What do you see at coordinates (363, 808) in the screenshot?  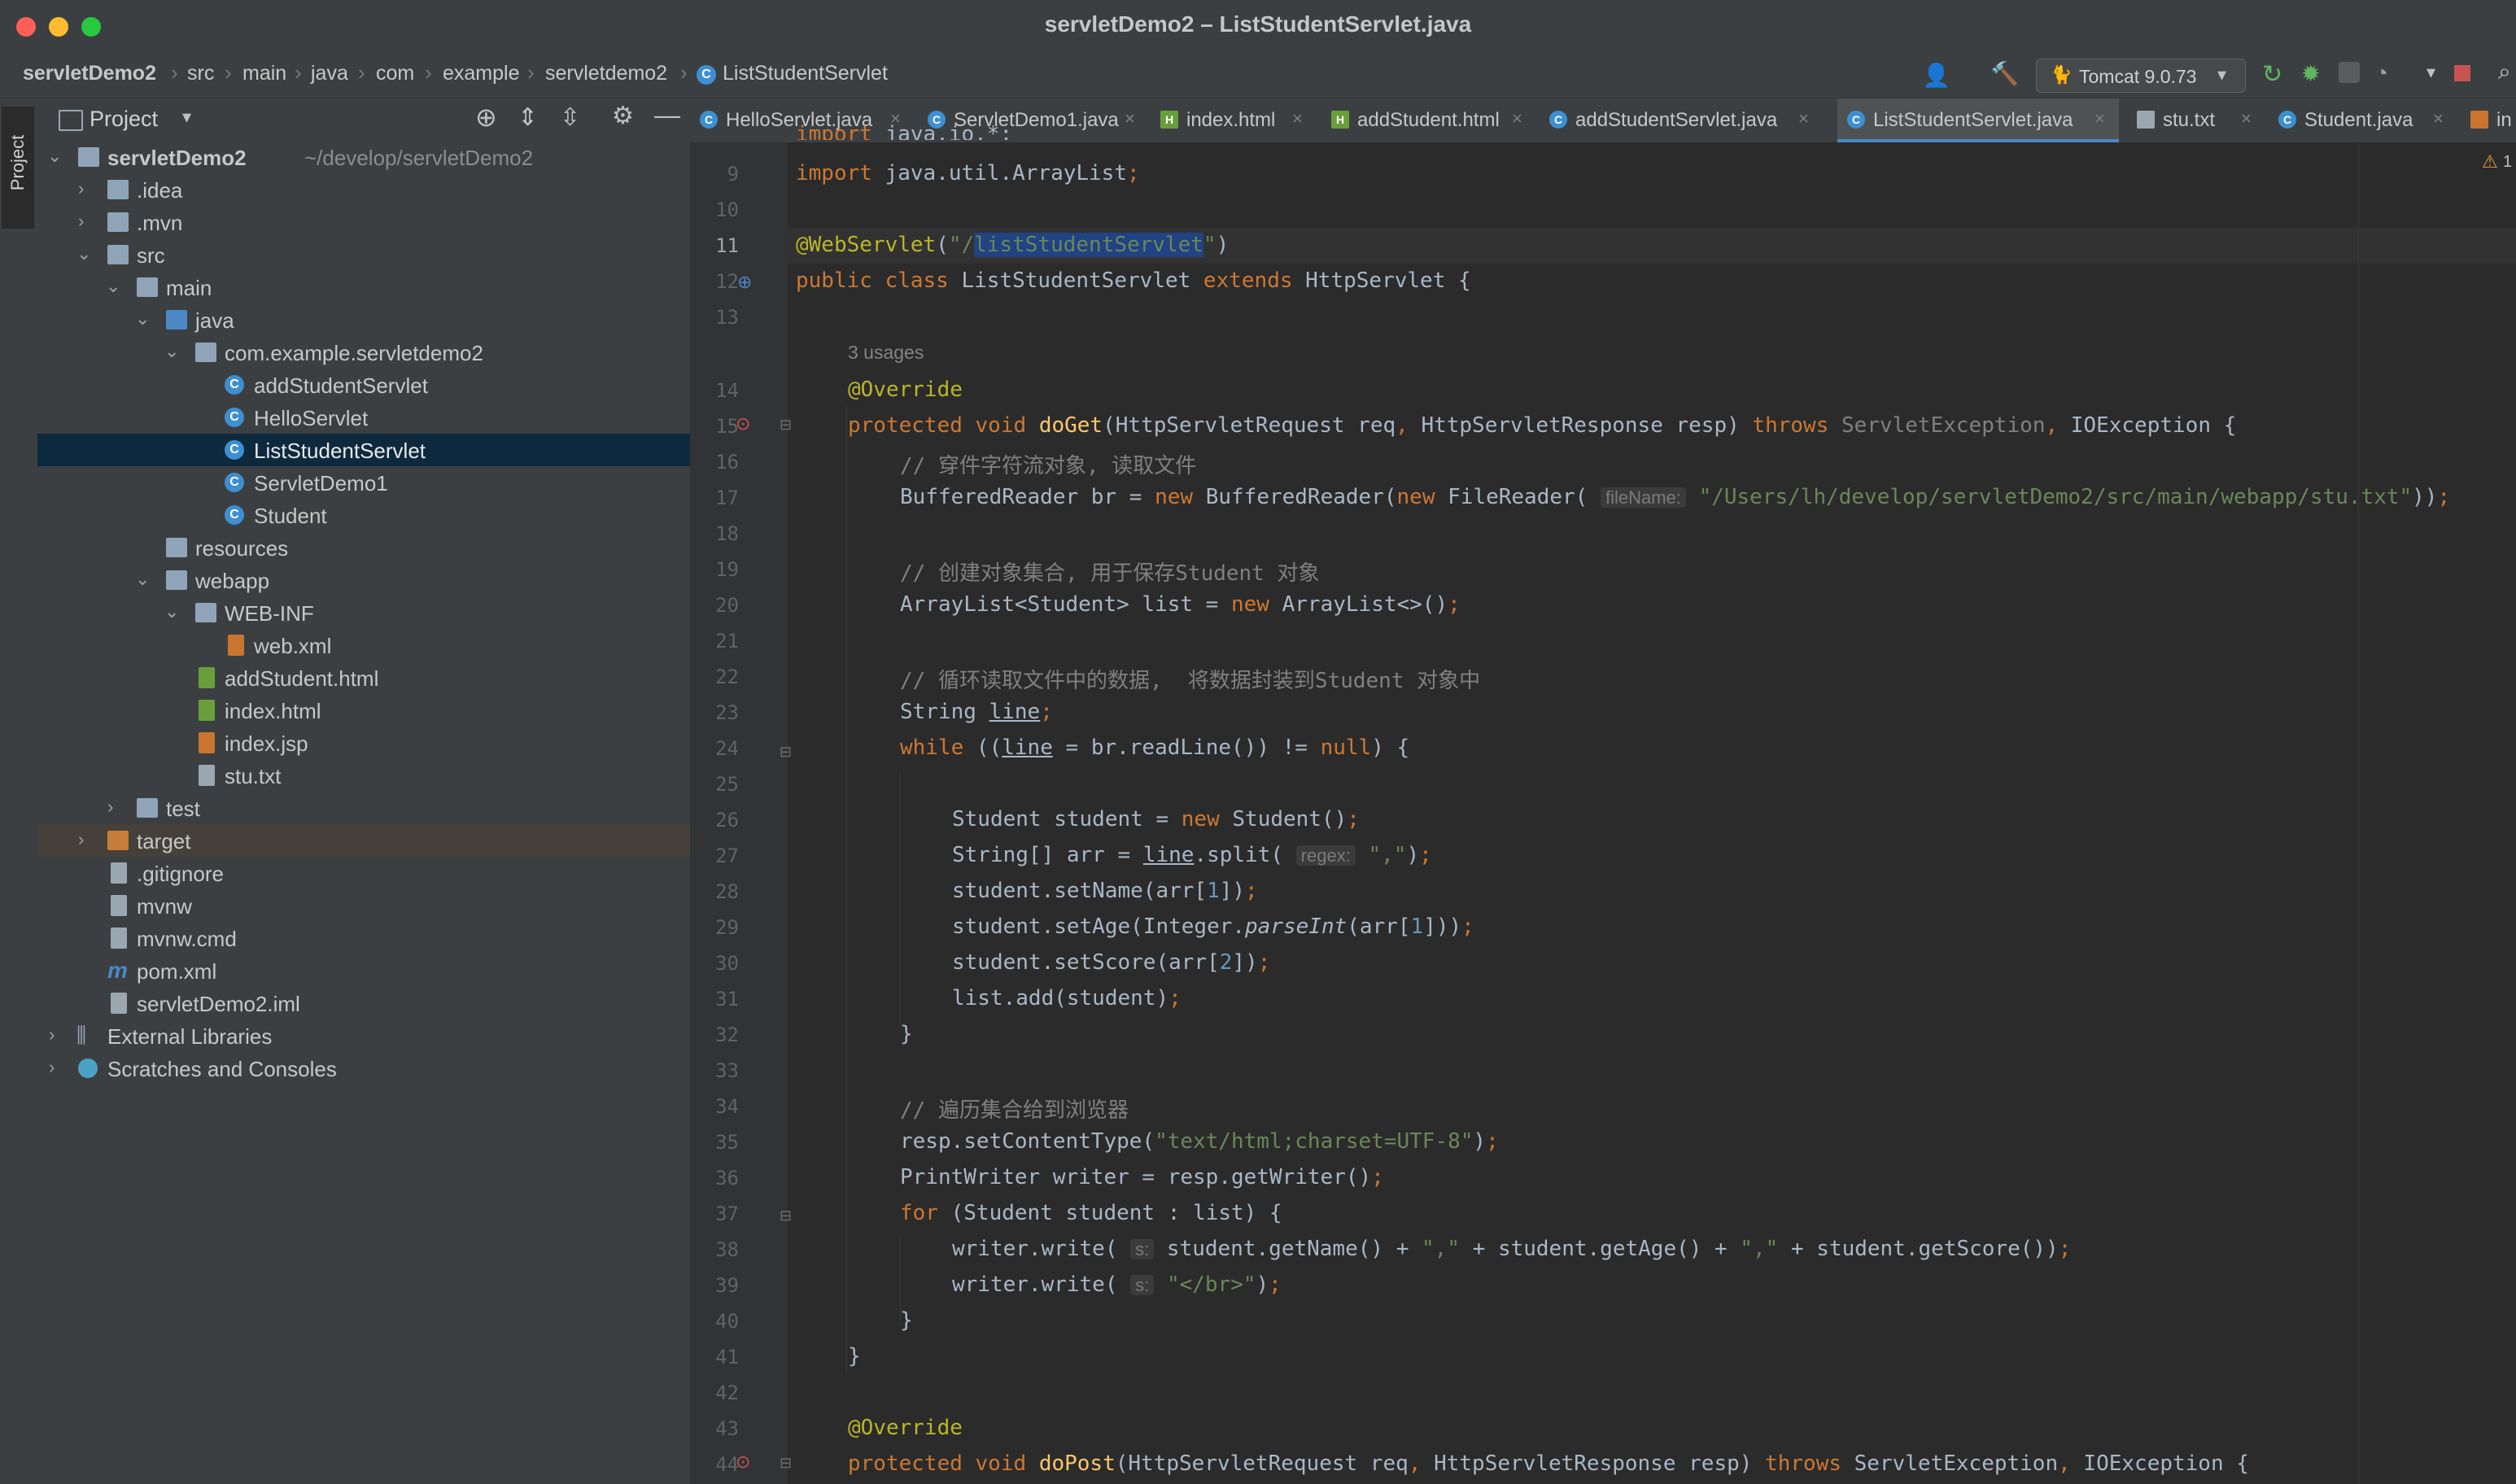 I see `tree-item: › test` at bounding box center [363, 808].